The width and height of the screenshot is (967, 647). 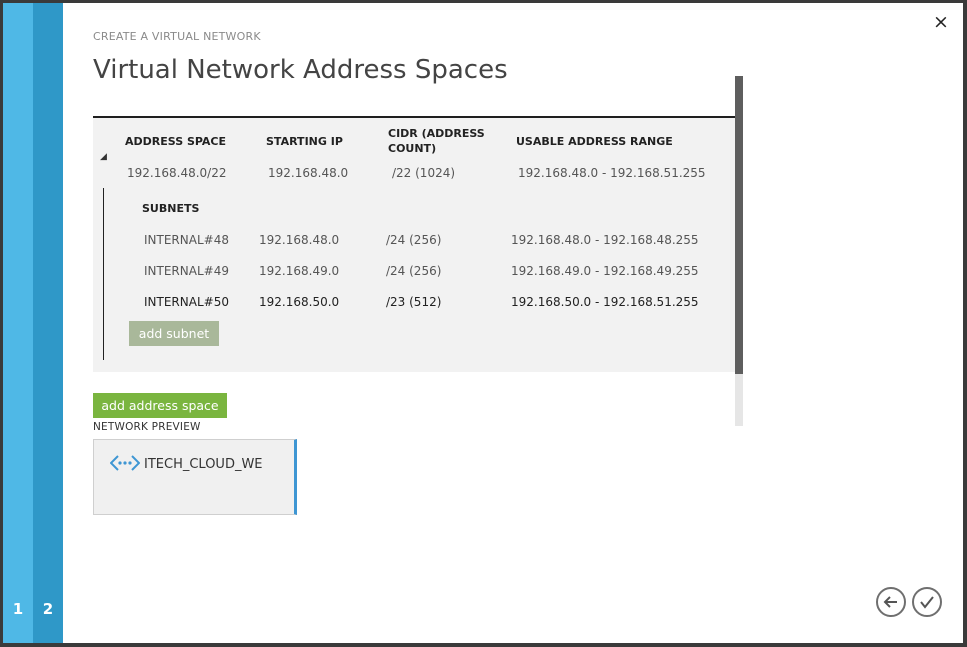 I want to click on add-address-space-button: add address space, so click(x=160, y=405).